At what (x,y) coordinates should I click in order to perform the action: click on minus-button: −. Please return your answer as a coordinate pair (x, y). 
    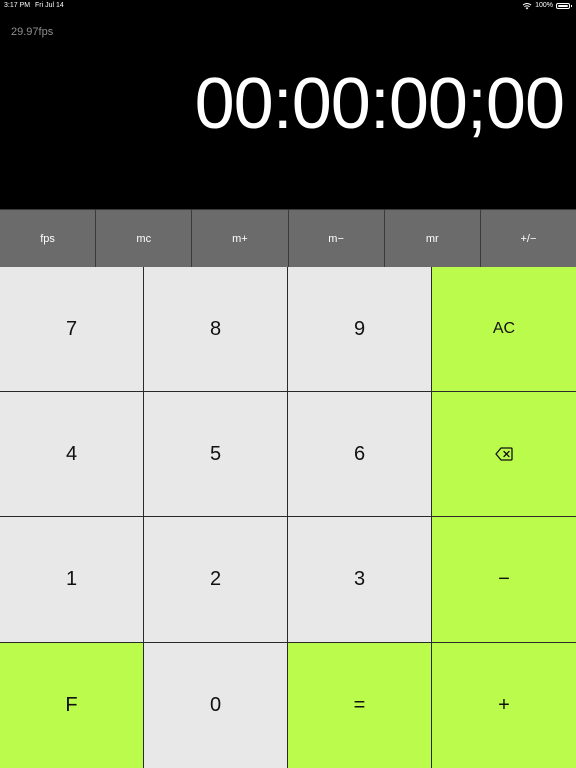
    Looking at the image, I should click on (504, 580).